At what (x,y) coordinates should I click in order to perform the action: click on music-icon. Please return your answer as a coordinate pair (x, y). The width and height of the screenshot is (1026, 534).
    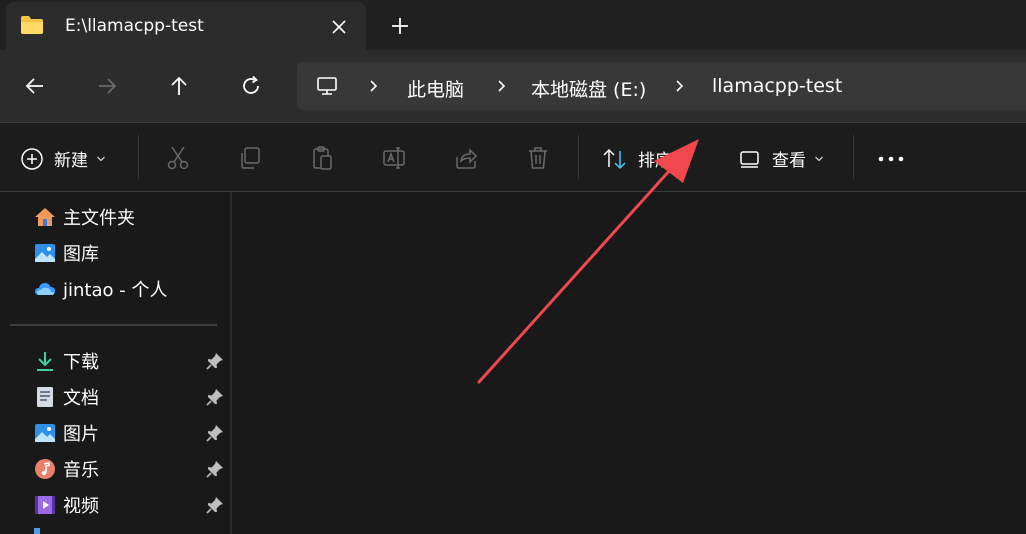
    Looking at the image, I should click on (45, 469).